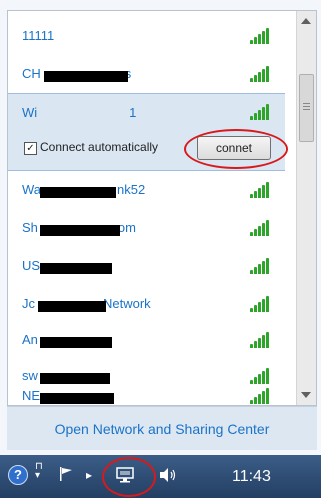  Describe the element at coordinates (79, 112) in the screenshot. I see `network-name: Wi 1` at that location.